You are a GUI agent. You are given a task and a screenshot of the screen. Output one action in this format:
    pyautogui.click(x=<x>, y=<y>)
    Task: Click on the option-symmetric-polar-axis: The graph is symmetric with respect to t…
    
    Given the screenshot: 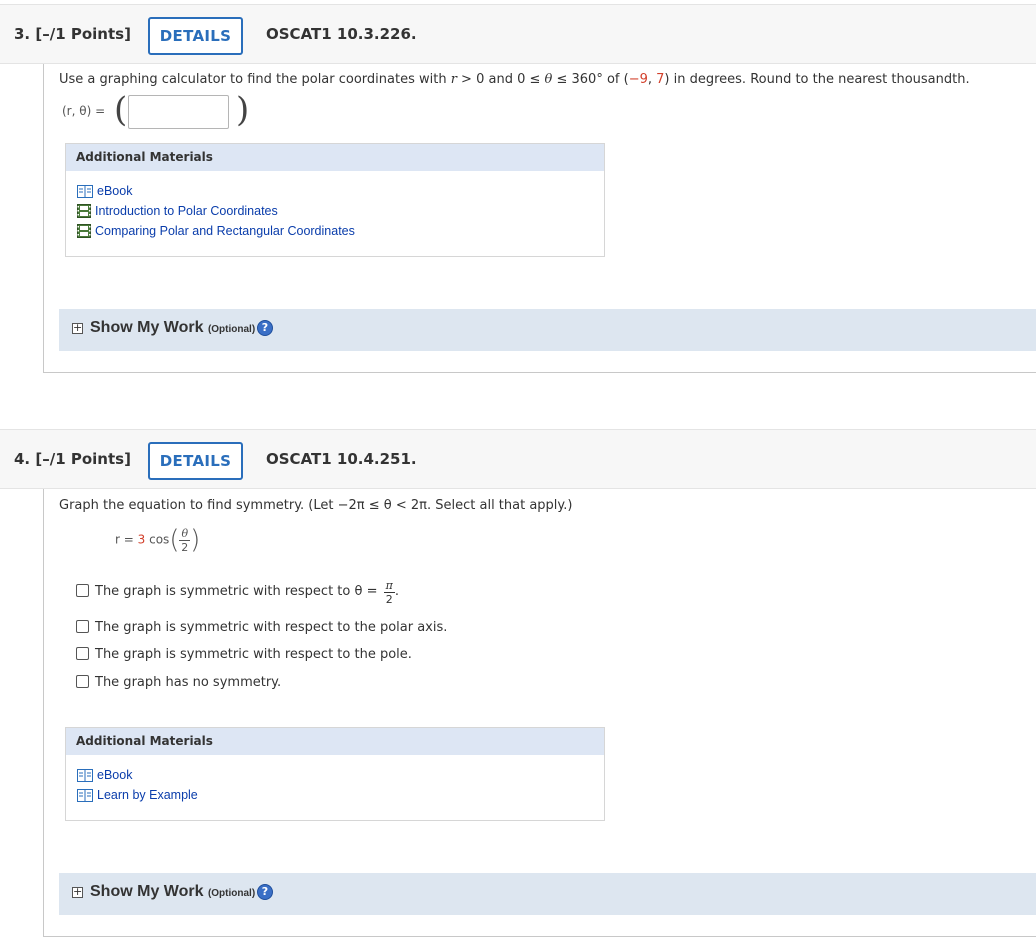 What is the action you would take?
    pyautogui.click(x=261, y=629)
    